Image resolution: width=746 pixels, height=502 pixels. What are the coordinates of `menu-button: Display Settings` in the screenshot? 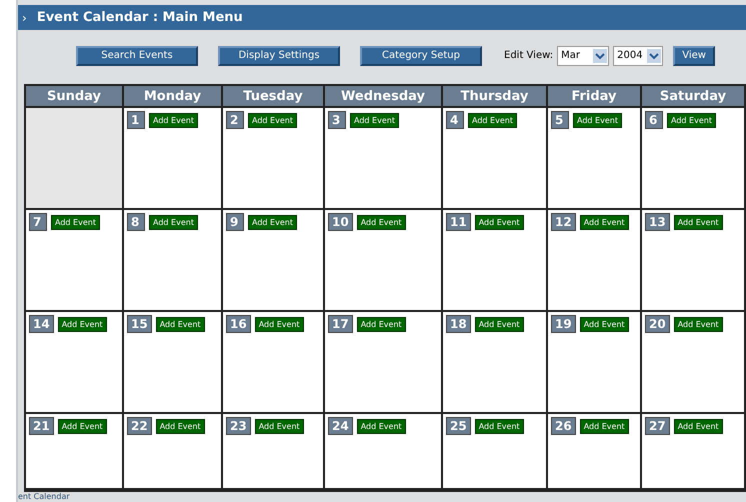 It's located at (279, 56).